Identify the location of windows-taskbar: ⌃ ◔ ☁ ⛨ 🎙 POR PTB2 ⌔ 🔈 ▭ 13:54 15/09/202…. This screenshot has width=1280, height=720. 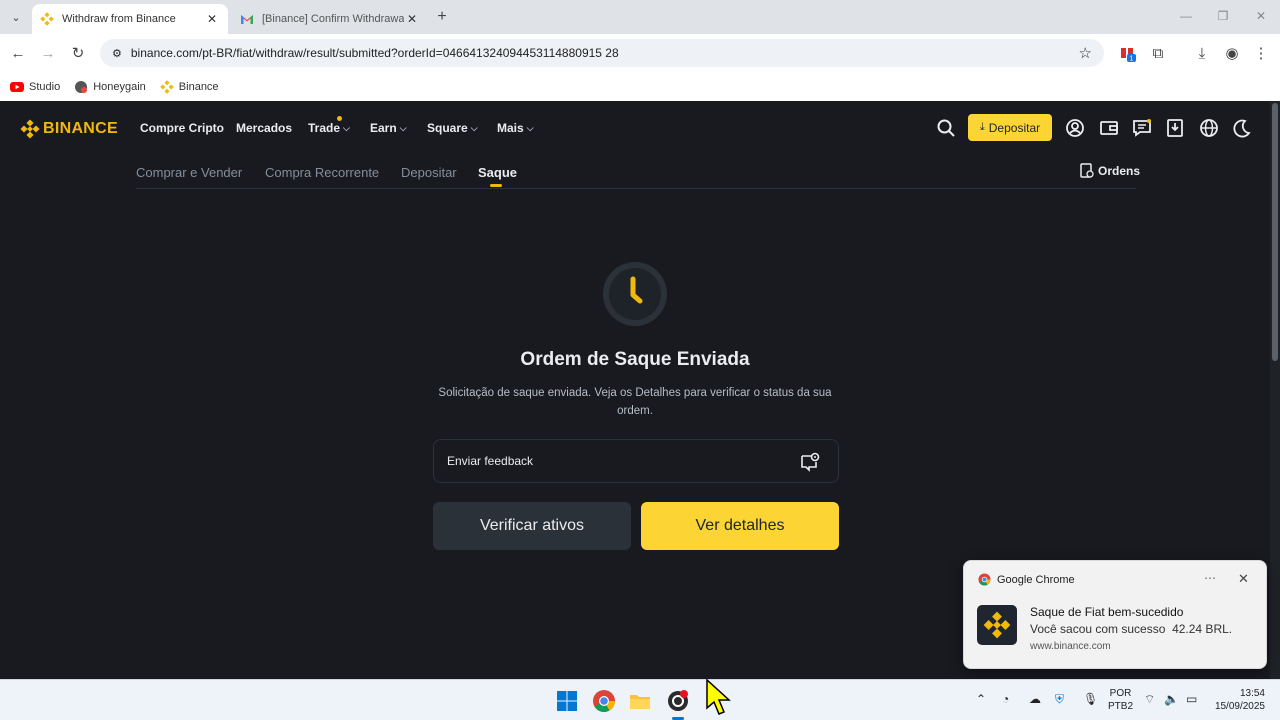
(640, 699).